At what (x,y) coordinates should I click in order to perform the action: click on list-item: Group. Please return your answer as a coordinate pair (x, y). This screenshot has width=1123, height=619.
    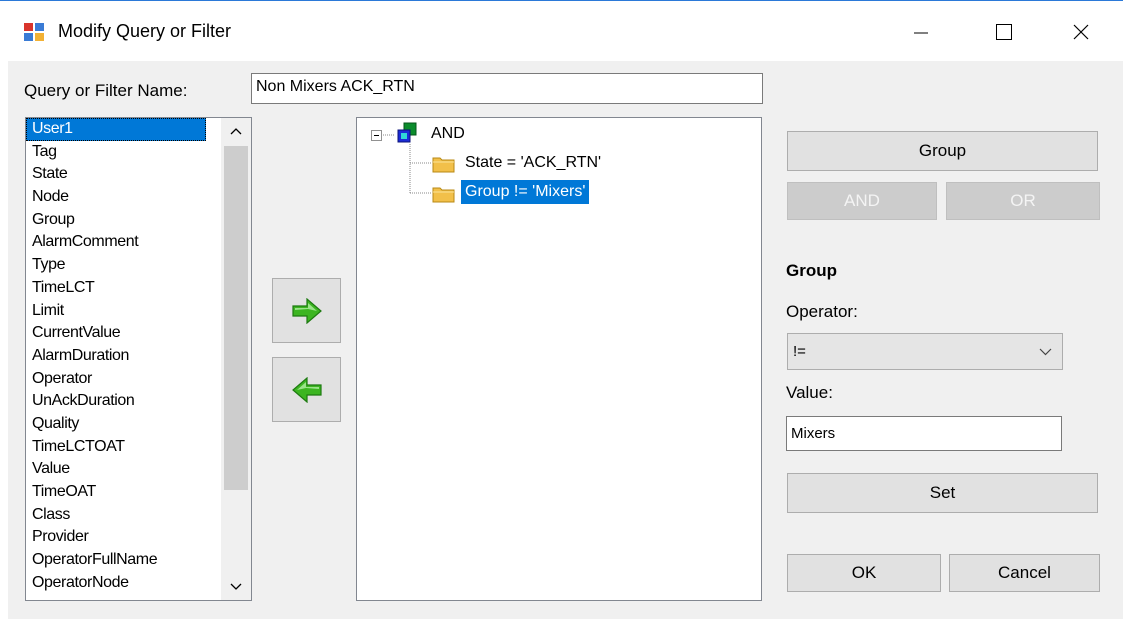
    Looking at the image, I should click on (138, 220).